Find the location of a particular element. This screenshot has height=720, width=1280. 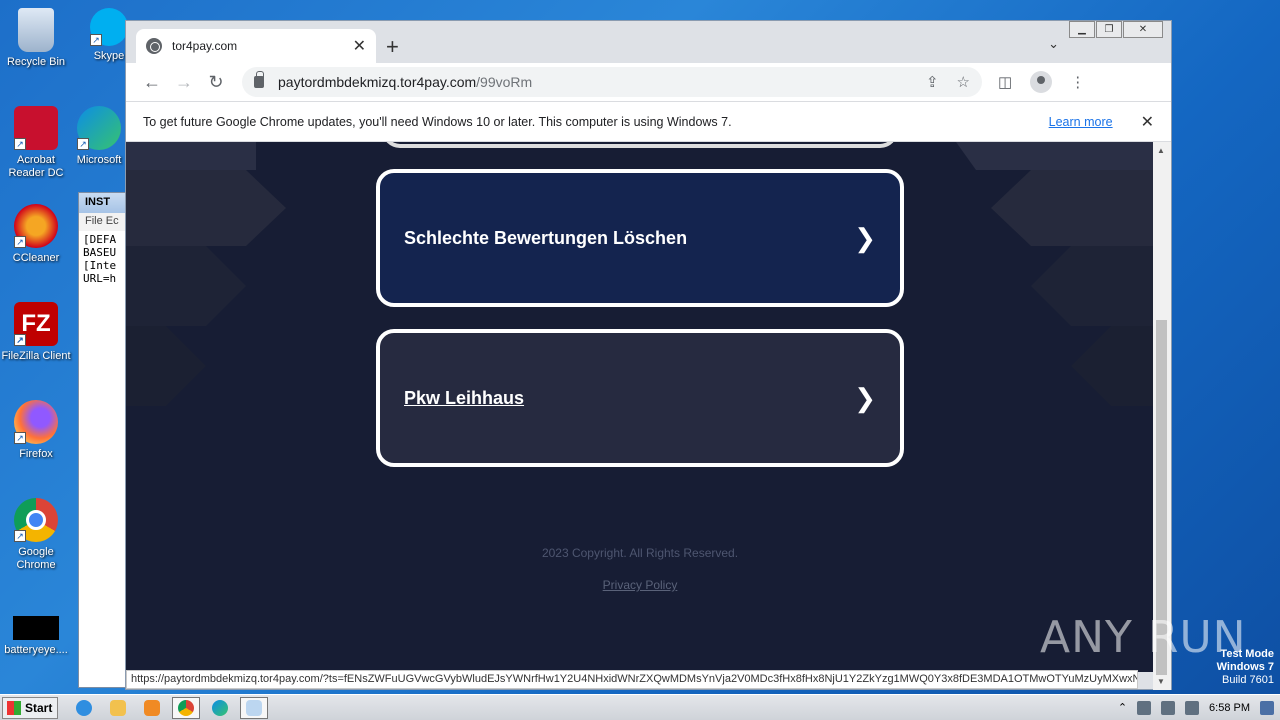

profile-avatar-icon is located at coordinates (1041, 82).